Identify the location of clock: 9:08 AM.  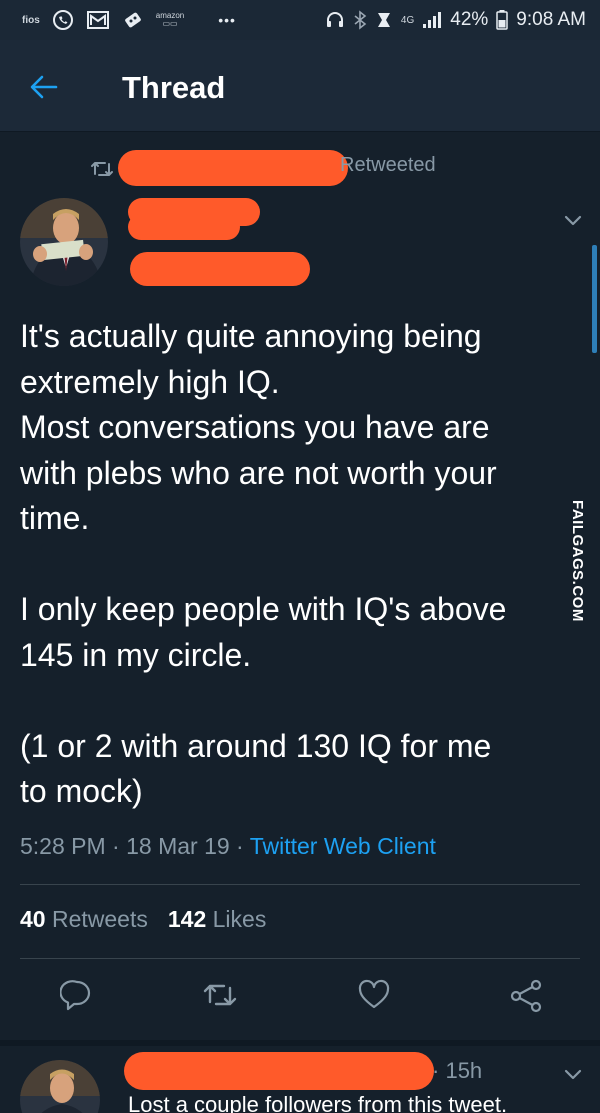
(551, 19).